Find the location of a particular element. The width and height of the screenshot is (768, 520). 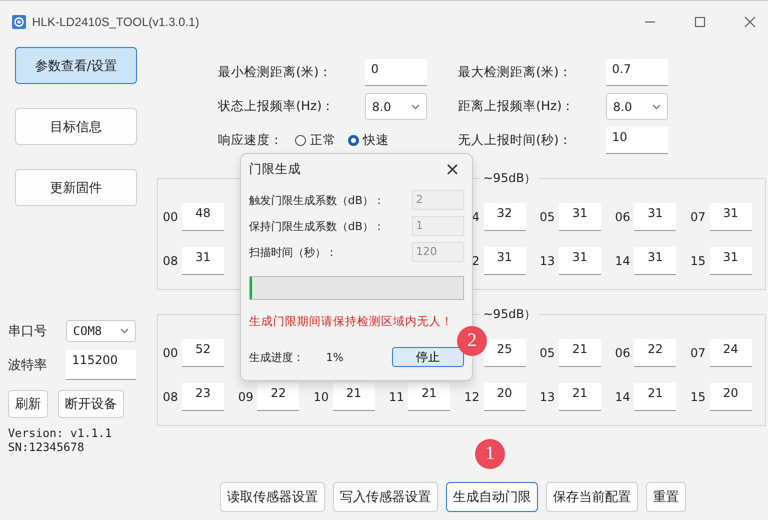

gate-field: 25 is located at coordinates (505, 353).